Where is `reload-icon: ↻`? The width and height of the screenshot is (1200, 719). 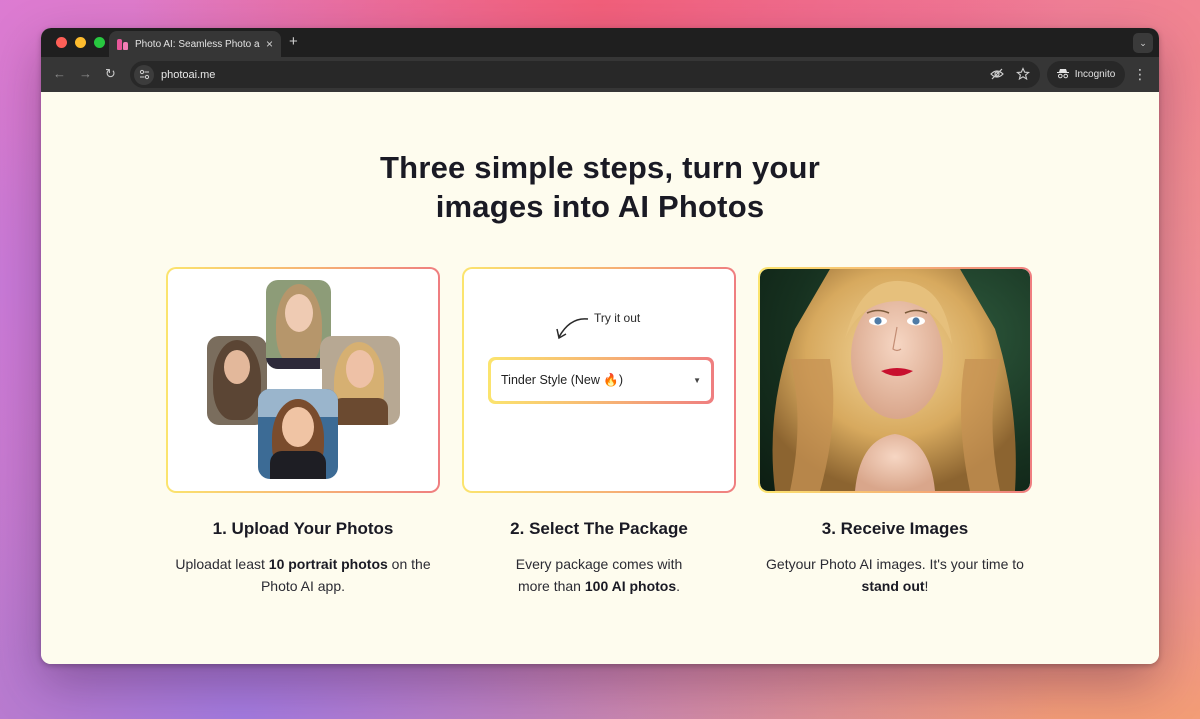 reload-icon: ↻ is located at coordinates (110, 74).